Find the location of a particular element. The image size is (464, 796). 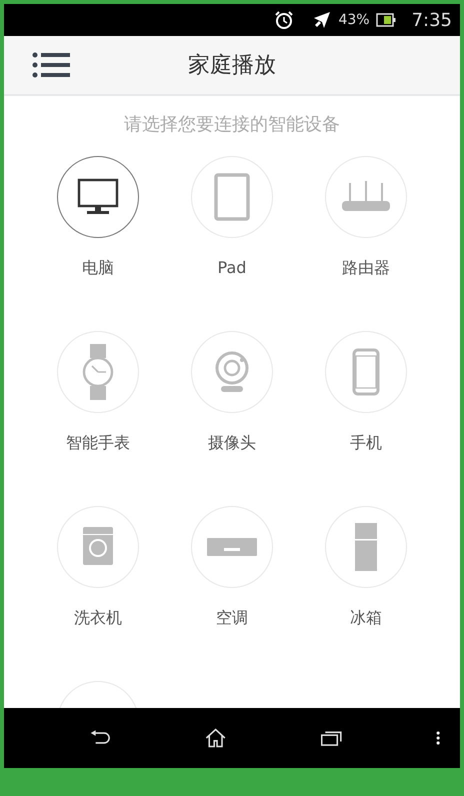

menu-icon is located at coordinates (51, 65).